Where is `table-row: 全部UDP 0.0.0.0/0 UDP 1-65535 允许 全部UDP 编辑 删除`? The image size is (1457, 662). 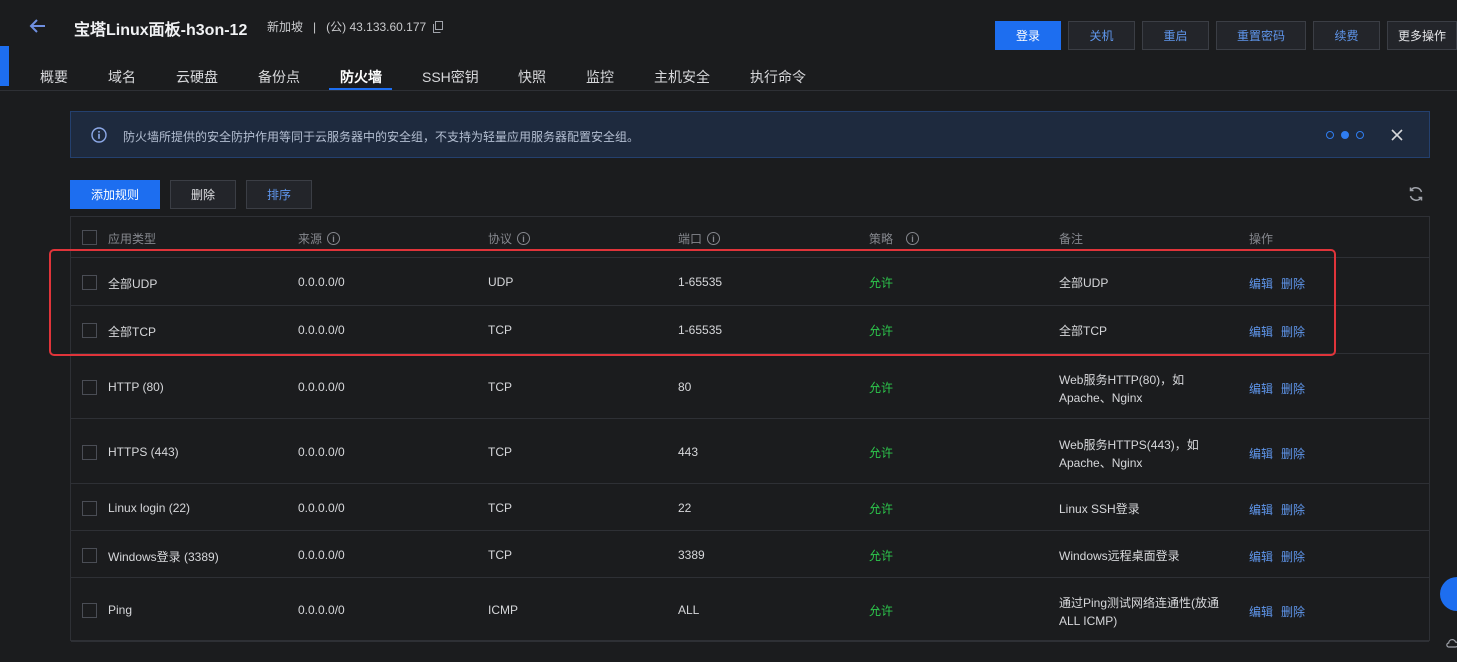 table-row: 全部UDP 0.0.0.0/0 UDP 1-65535 允许 全部UDP 编辑 删除 is located at coordinates (750, 282).